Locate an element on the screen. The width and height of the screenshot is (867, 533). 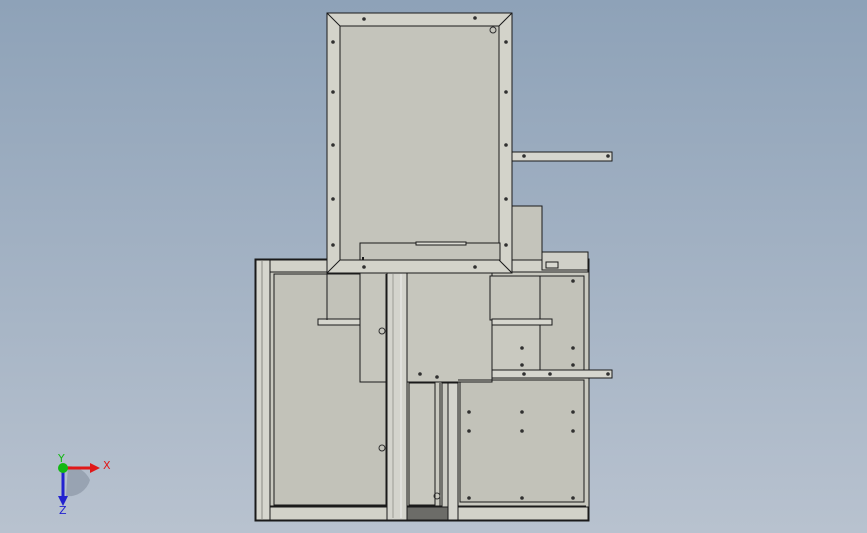
enclosure-latch is located at coordinates (430, 251).